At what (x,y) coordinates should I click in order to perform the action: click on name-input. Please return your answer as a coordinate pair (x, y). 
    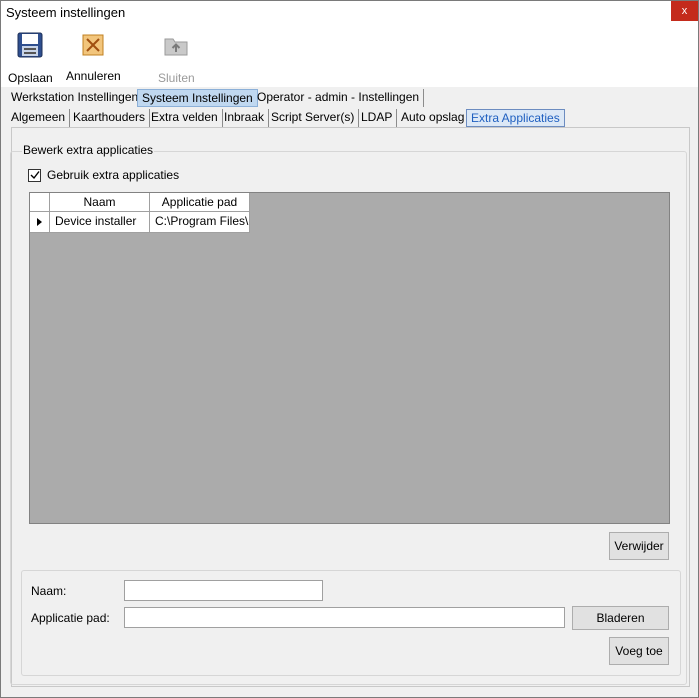
    Looking at the image, I should click on (223, 590).